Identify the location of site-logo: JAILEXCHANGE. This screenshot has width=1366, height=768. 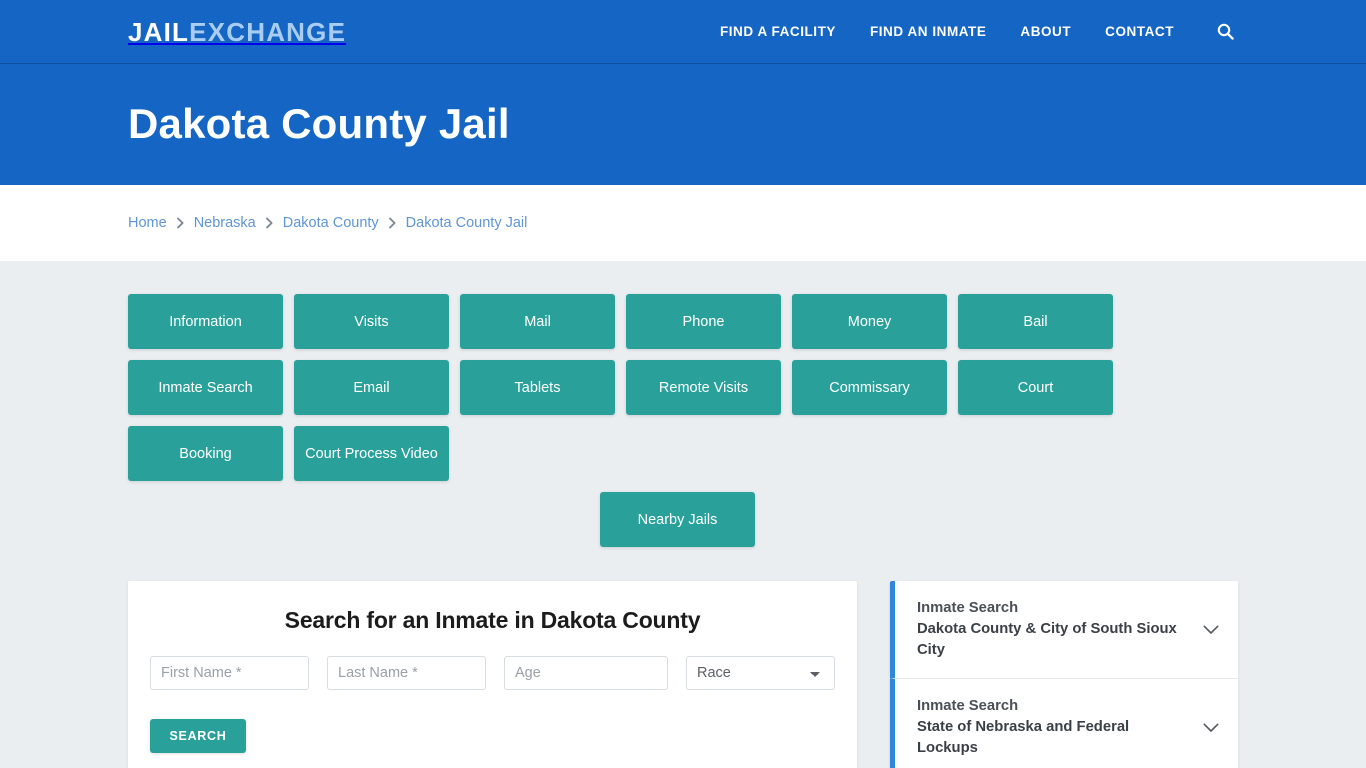
(237, 32).